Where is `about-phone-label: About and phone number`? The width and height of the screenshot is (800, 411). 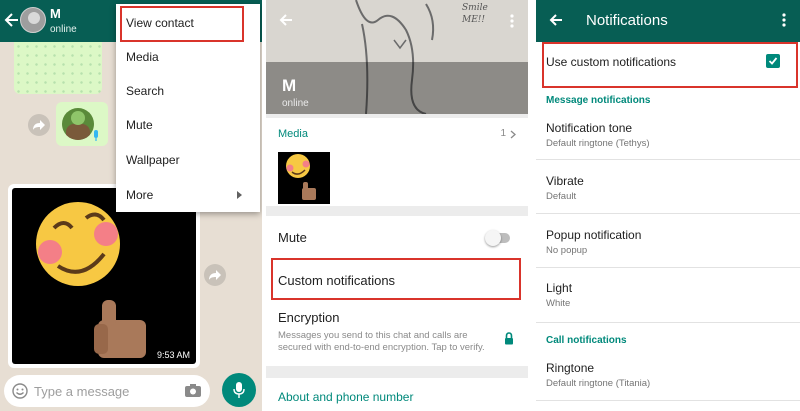 about-phone-label: About and phone number is located at coordinates (346, 397).